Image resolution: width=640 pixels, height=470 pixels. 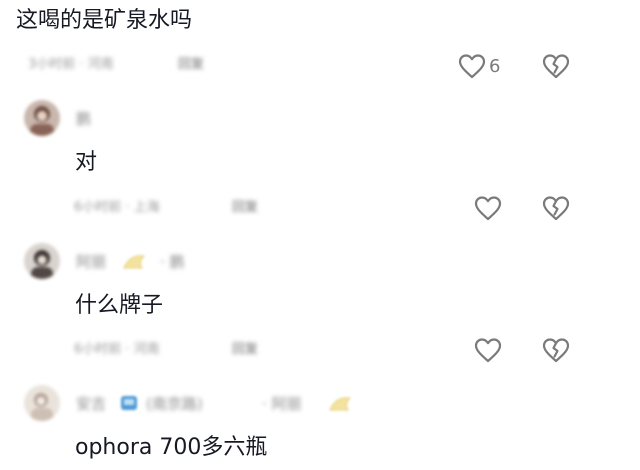 I want to click on comment-3-author-suffix: · 鹏, so click(x=172, y=262).